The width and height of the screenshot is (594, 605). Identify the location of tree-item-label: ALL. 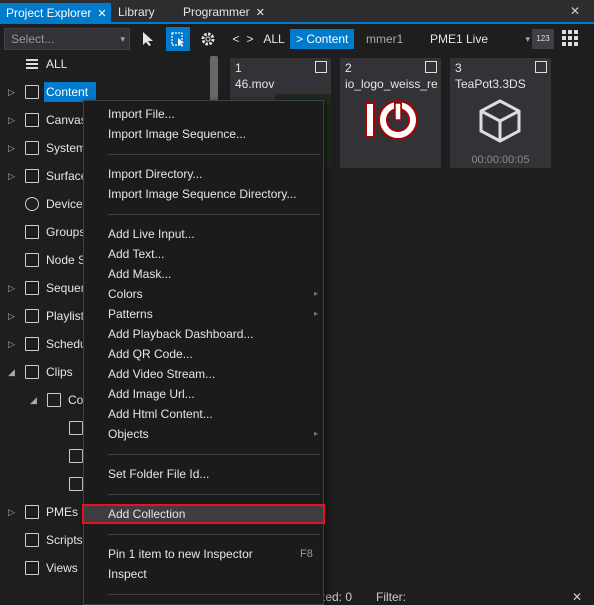
(57, 64).